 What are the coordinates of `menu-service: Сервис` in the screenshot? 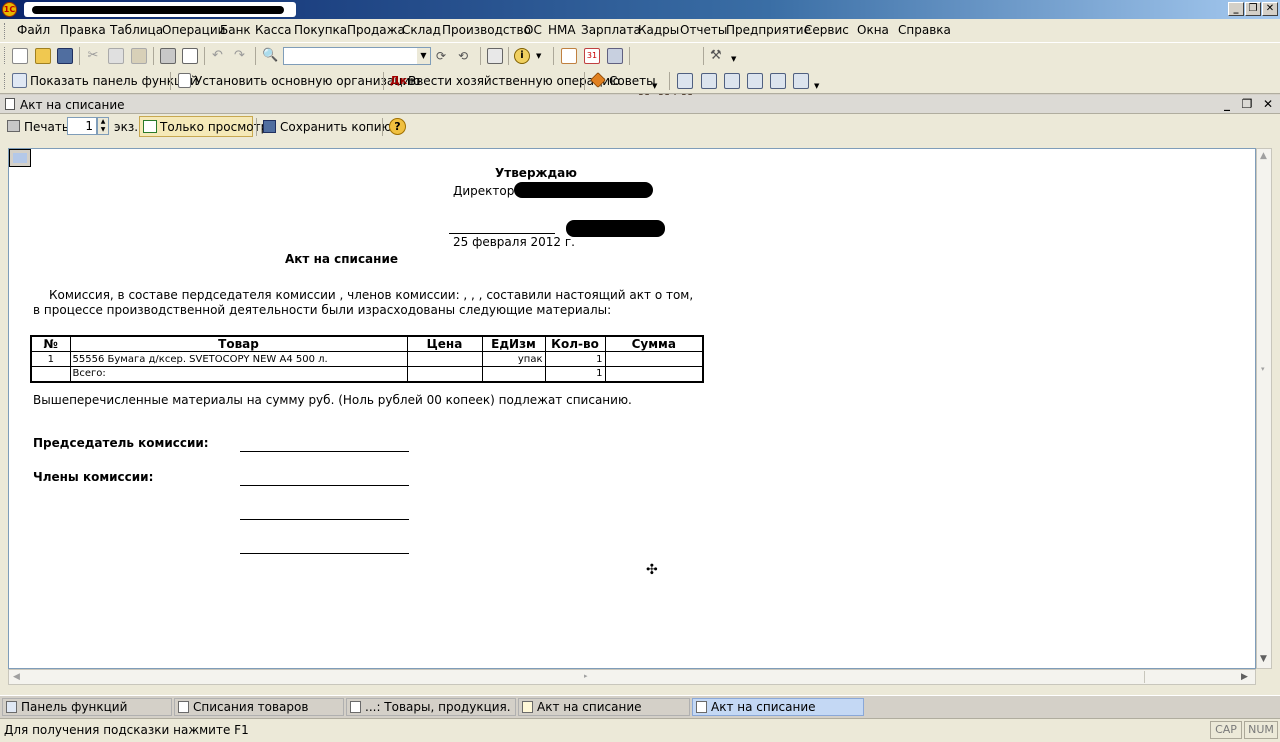 It's located at (826, 30).